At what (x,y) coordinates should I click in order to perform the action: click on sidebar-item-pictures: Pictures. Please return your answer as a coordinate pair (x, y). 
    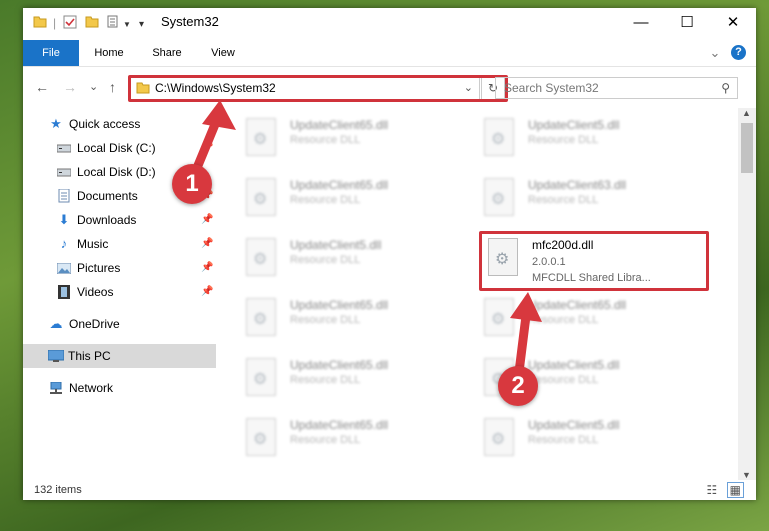
    Looking at the image, I should click on (135, 268).